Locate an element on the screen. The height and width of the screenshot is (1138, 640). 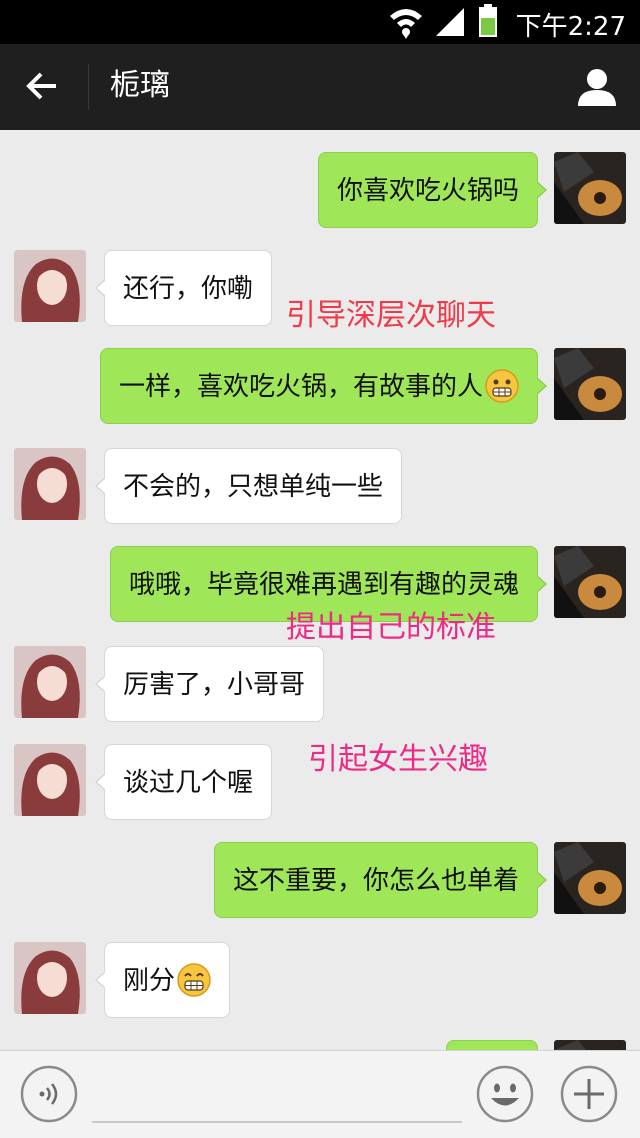
incoming-message: 谈过几个喔 is located at coordinates (183, 782).